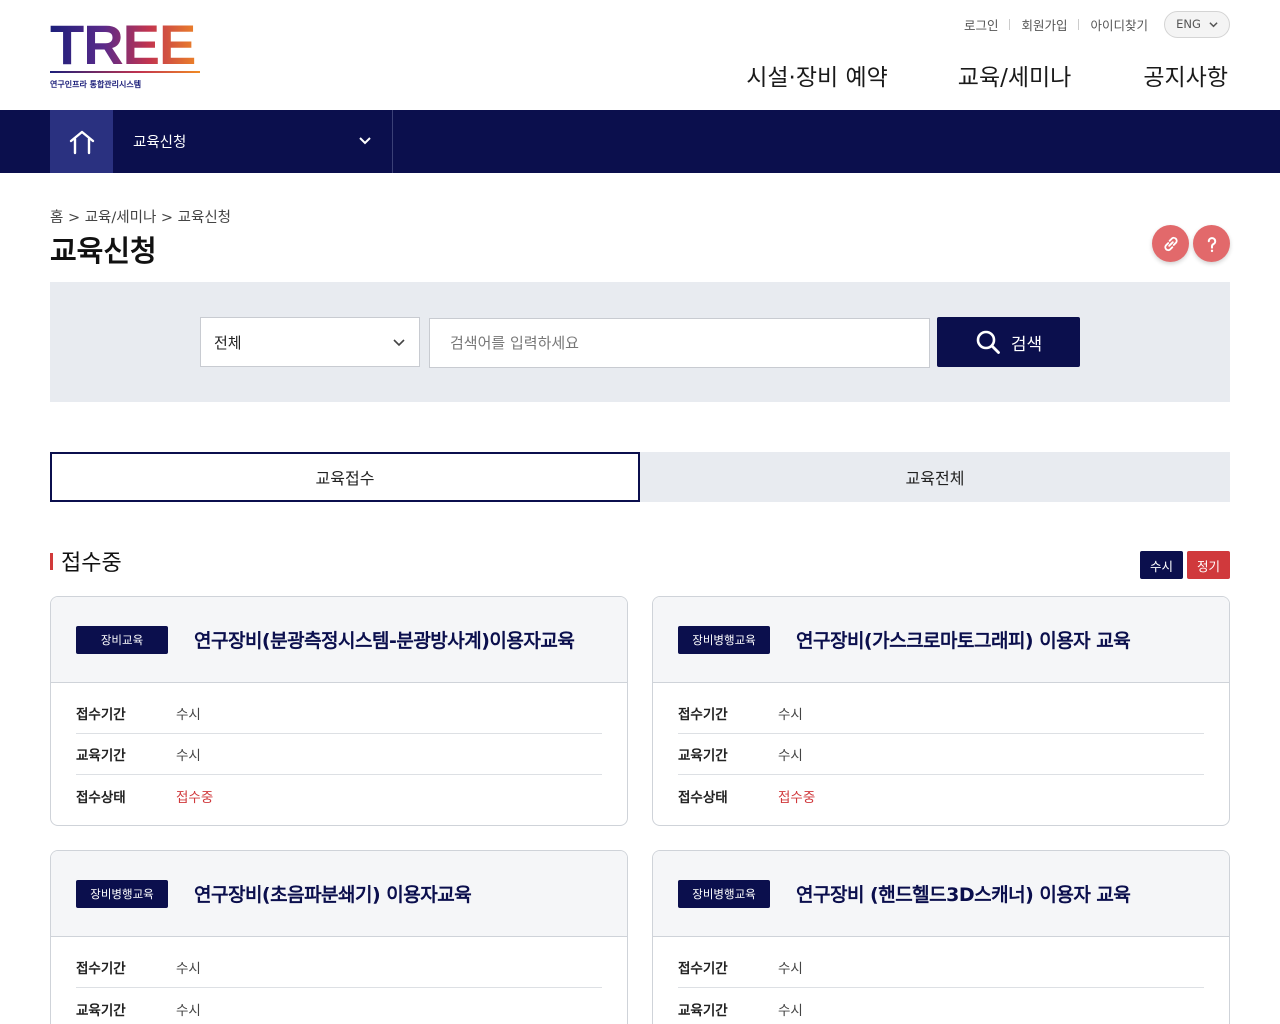 The image size is (1280, 1024). I want to click on signup-link: 회원가입, so click(1044, 24).